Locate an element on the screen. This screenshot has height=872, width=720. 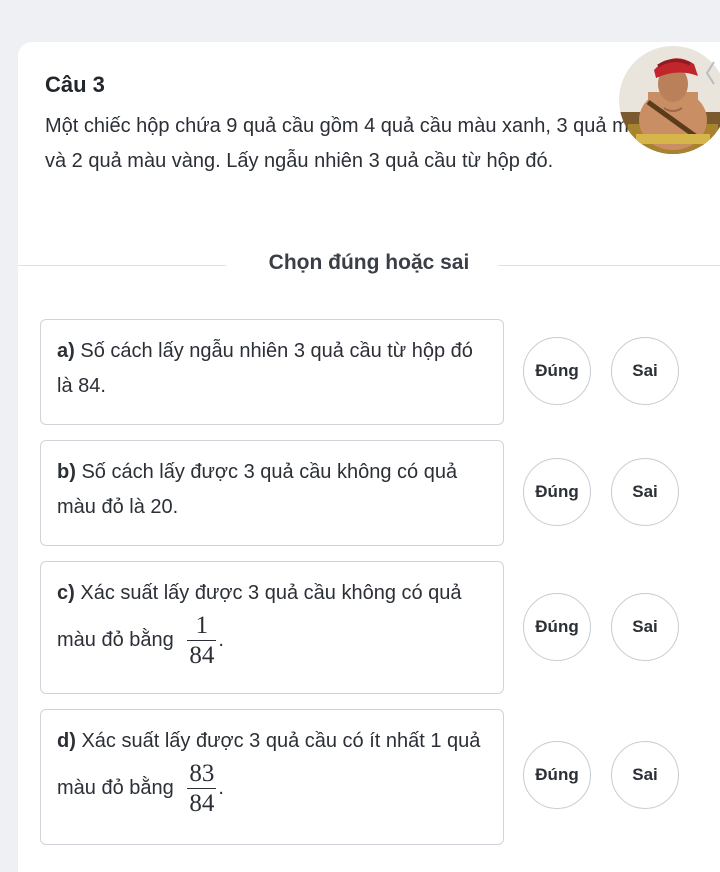
statement-b-label: b) is located at coordinates (66, 472).